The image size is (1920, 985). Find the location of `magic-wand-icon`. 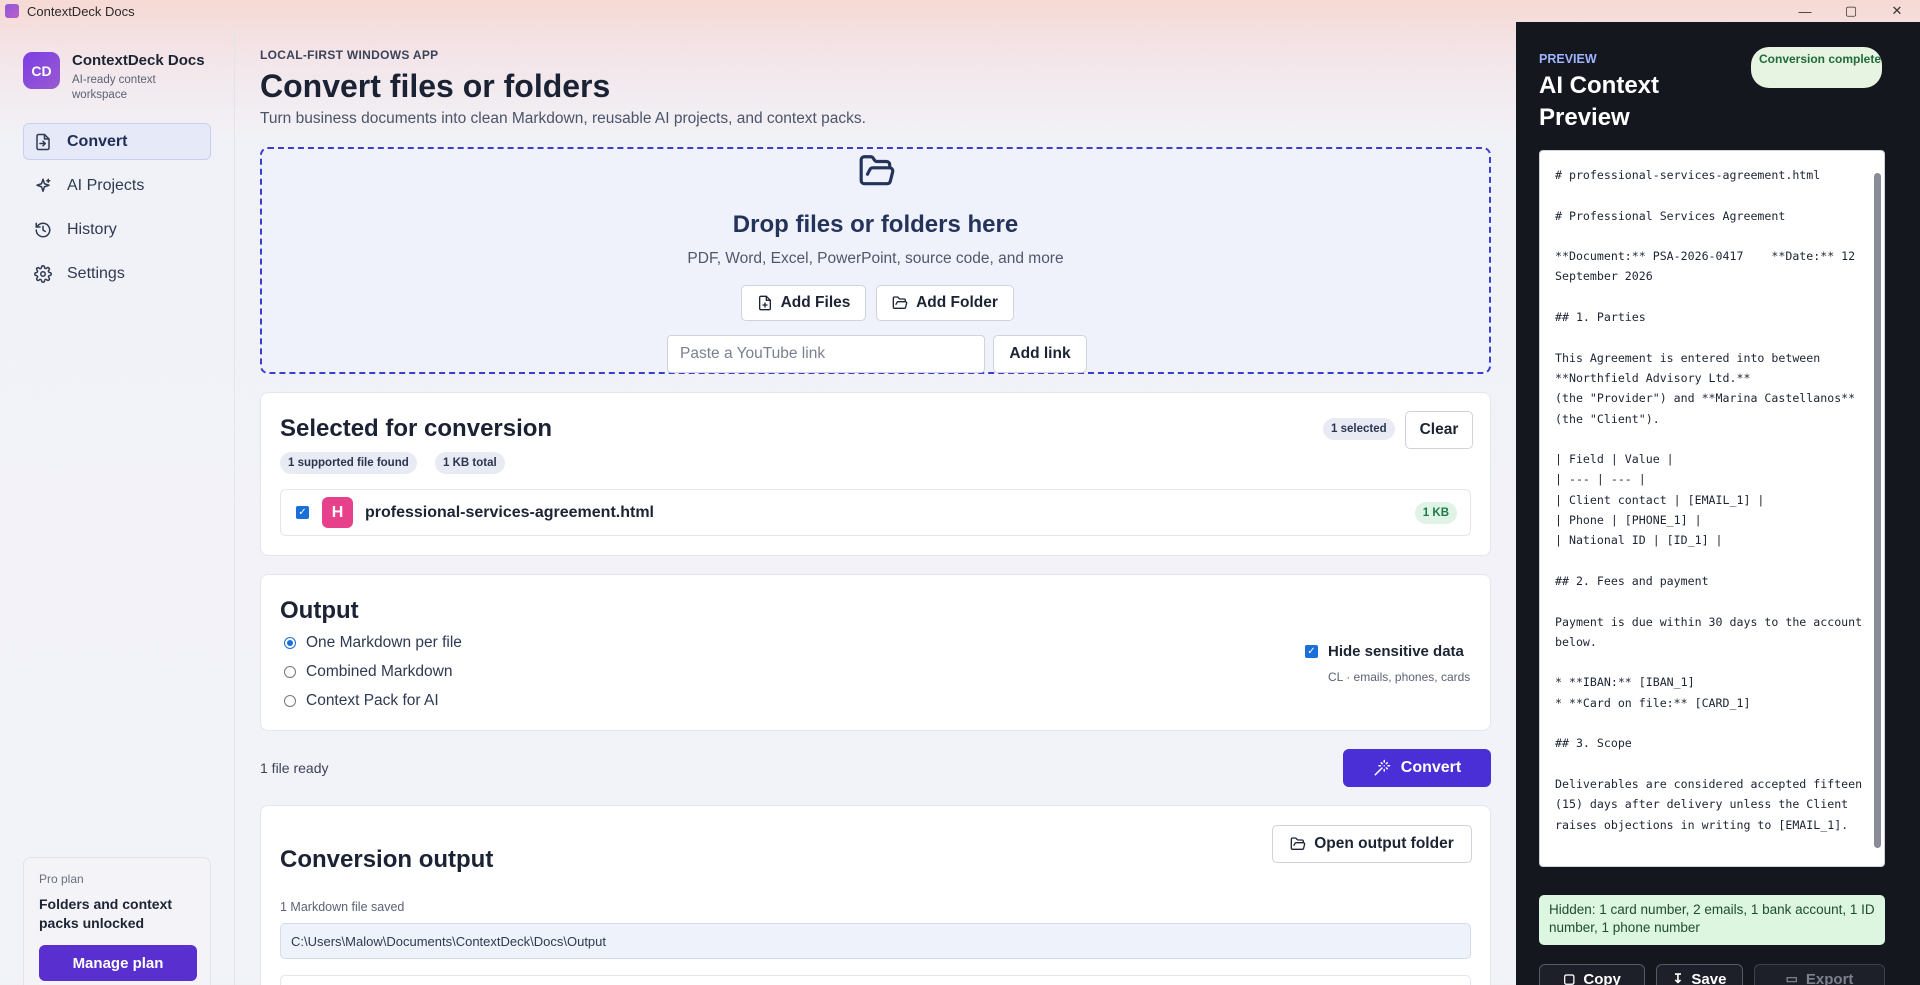

magic-wand-icon is located at coordinates (1382, 767).